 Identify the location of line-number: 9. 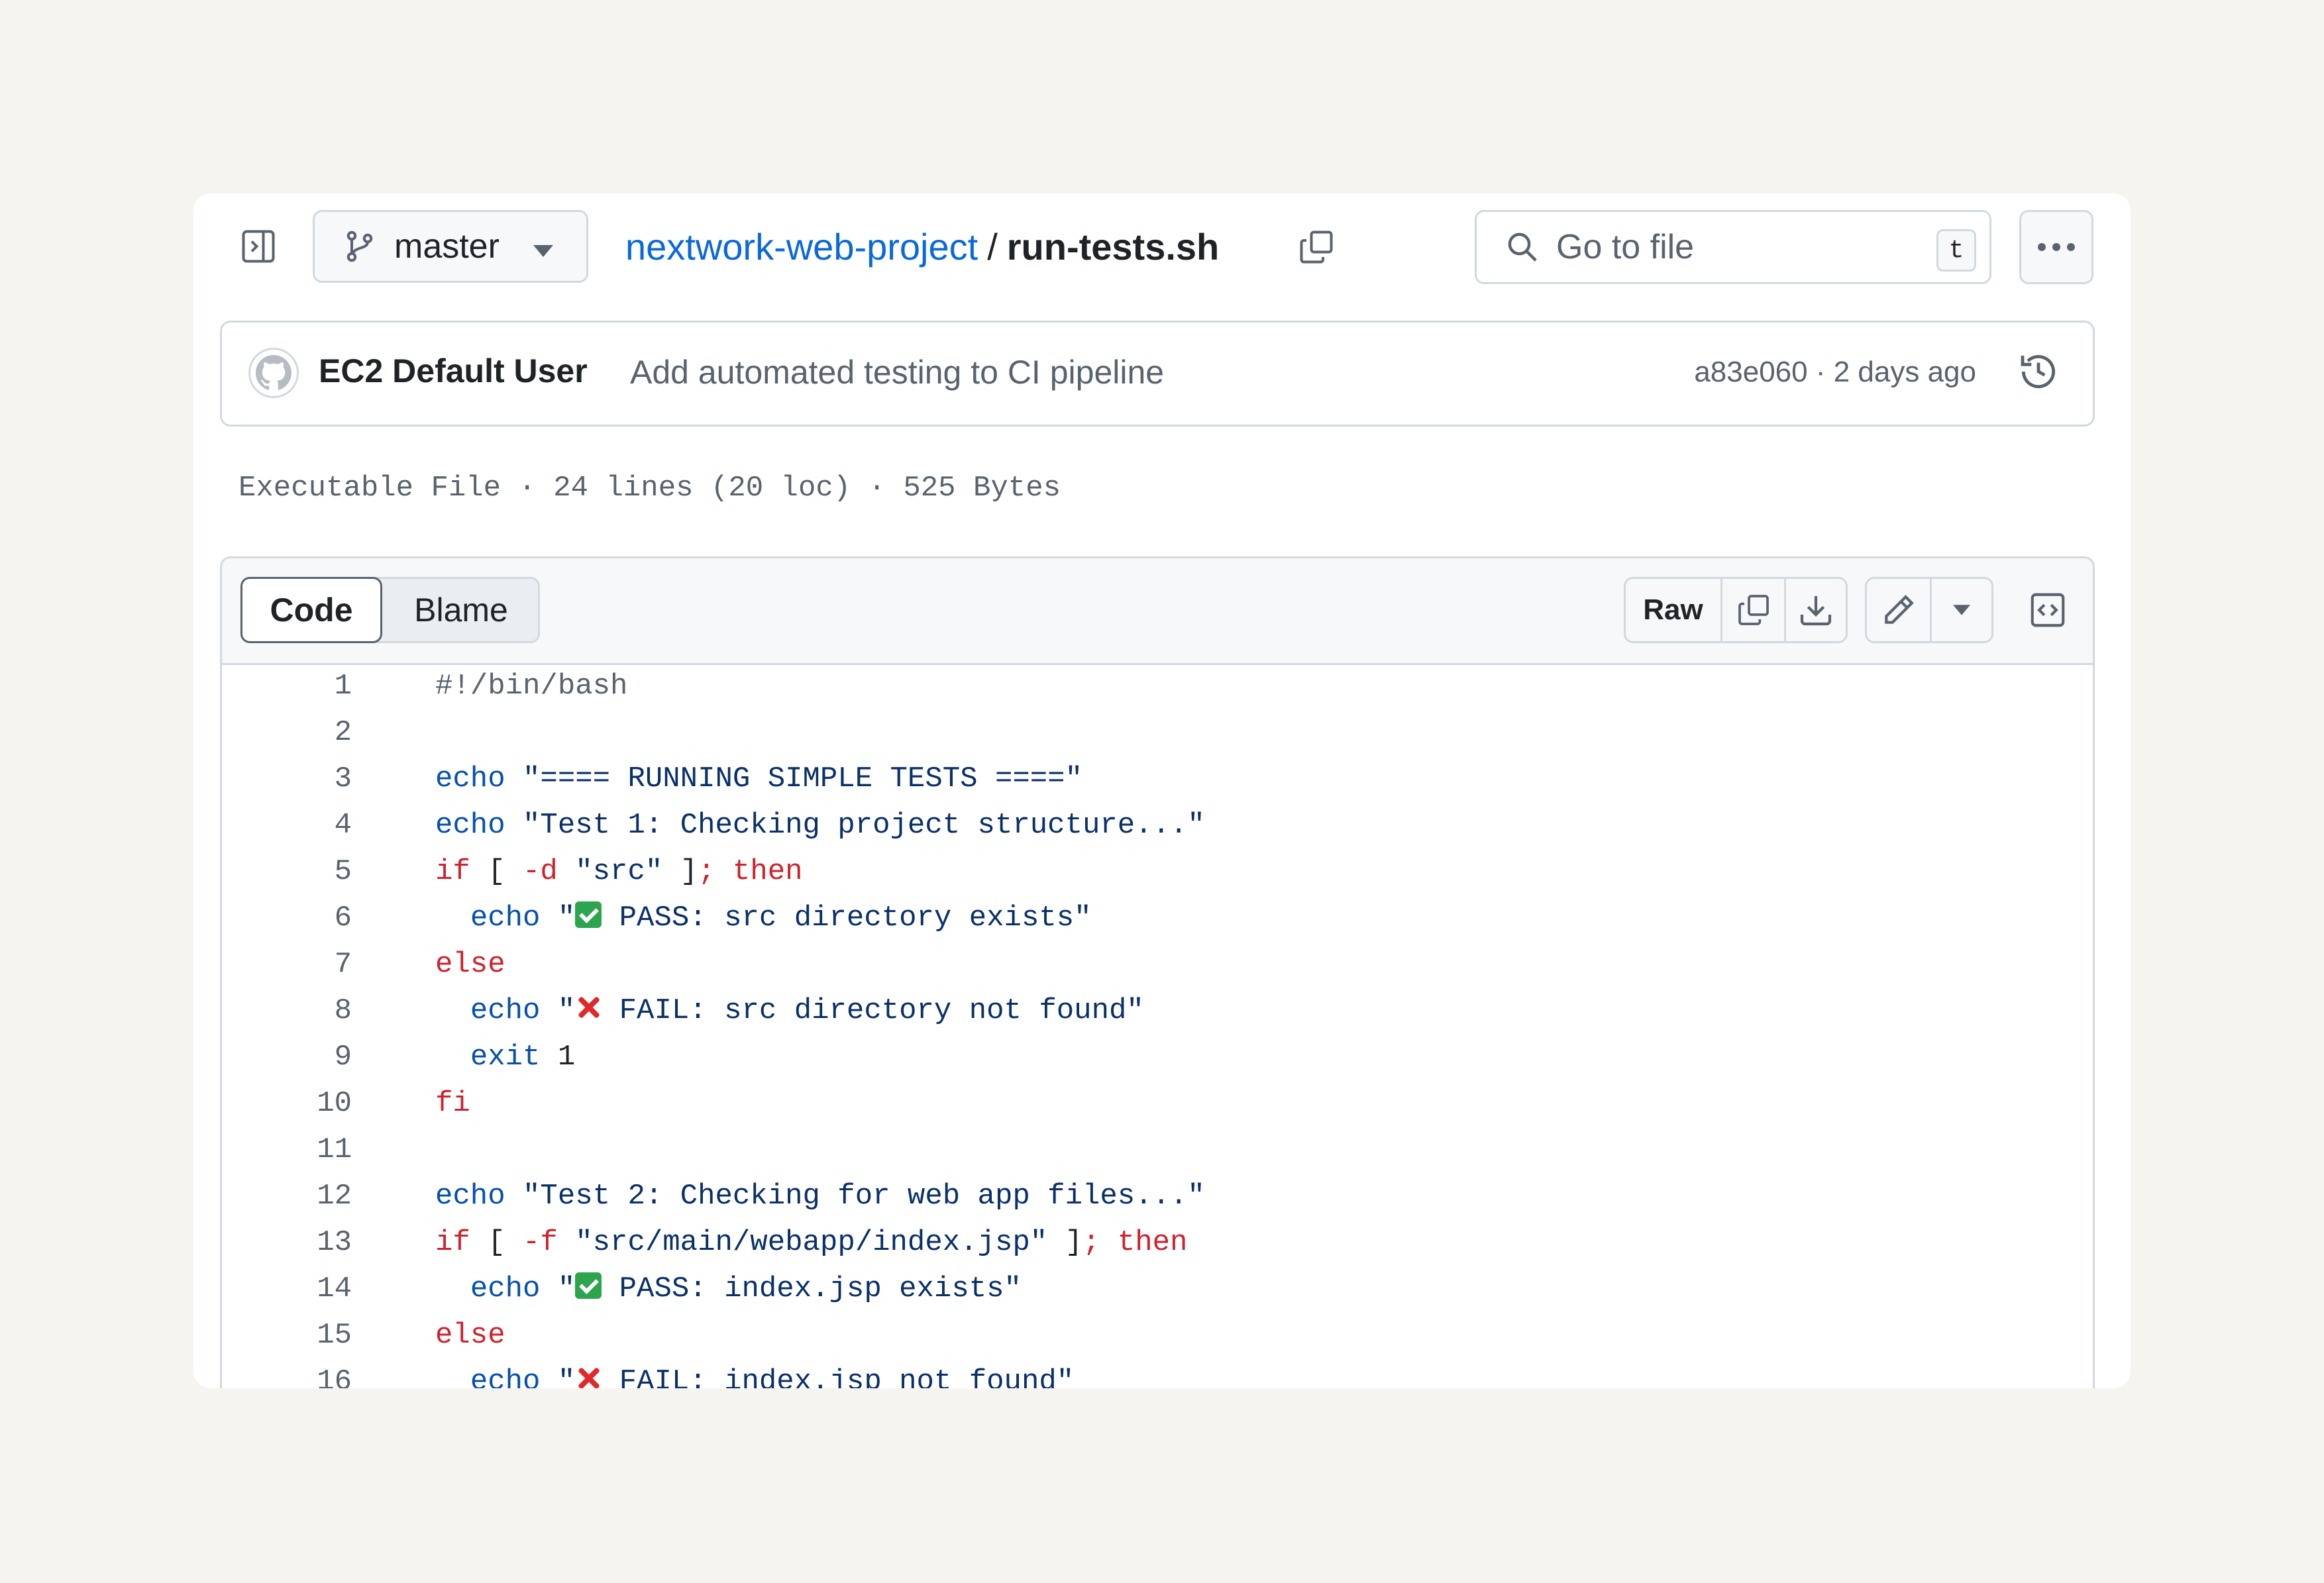
(287, 1057).